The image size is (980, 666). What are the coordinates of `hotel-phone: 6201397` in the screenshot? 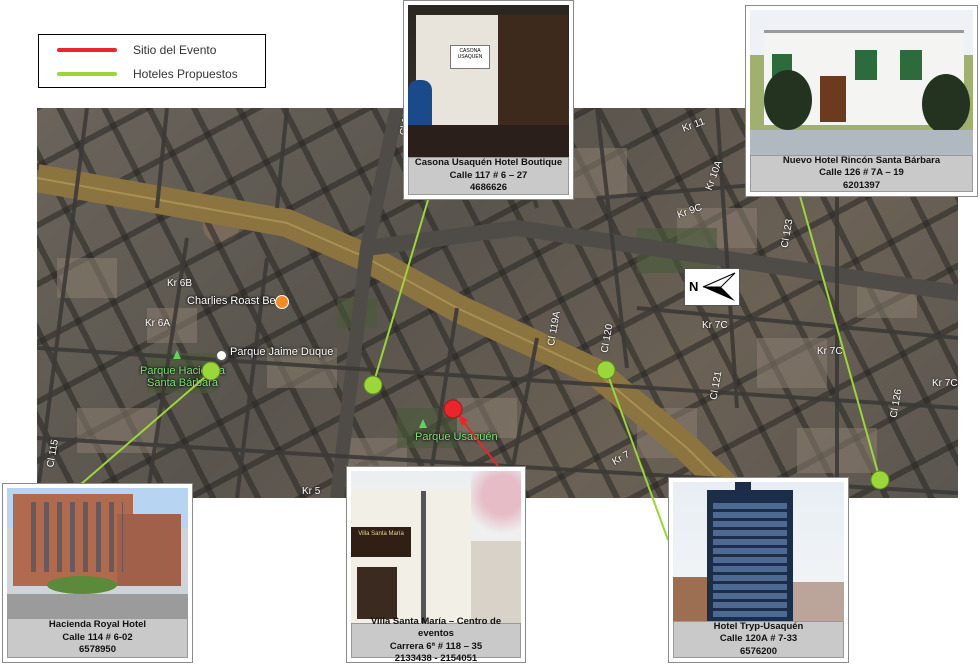 It's located at (861, 185).